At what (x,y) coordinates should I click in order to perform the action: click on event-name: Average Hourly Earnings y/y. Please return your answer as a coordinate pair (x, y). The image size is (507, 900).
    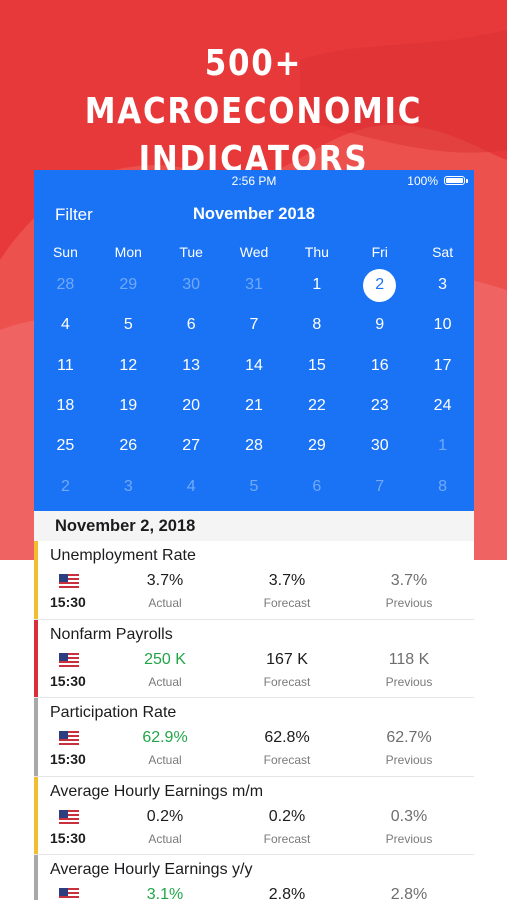
    Looking at the image, I should click on (151, 869).